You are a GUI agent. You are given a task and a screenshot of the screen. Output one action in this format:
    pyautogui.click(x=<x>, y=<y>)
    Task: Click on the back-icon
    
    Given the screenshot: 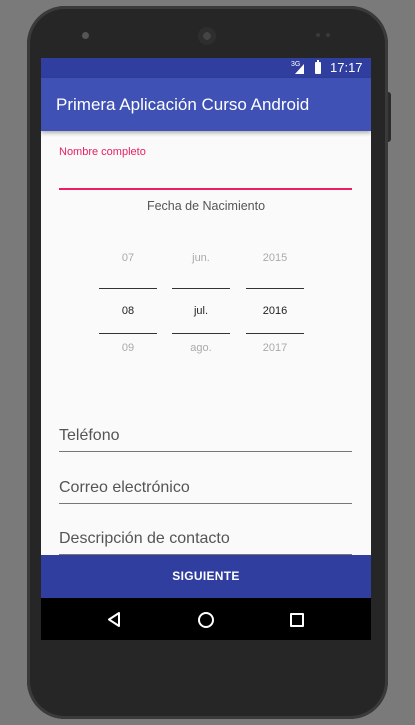 What is the action you would take?
    pyautogui.click(x=114, y=619)
    